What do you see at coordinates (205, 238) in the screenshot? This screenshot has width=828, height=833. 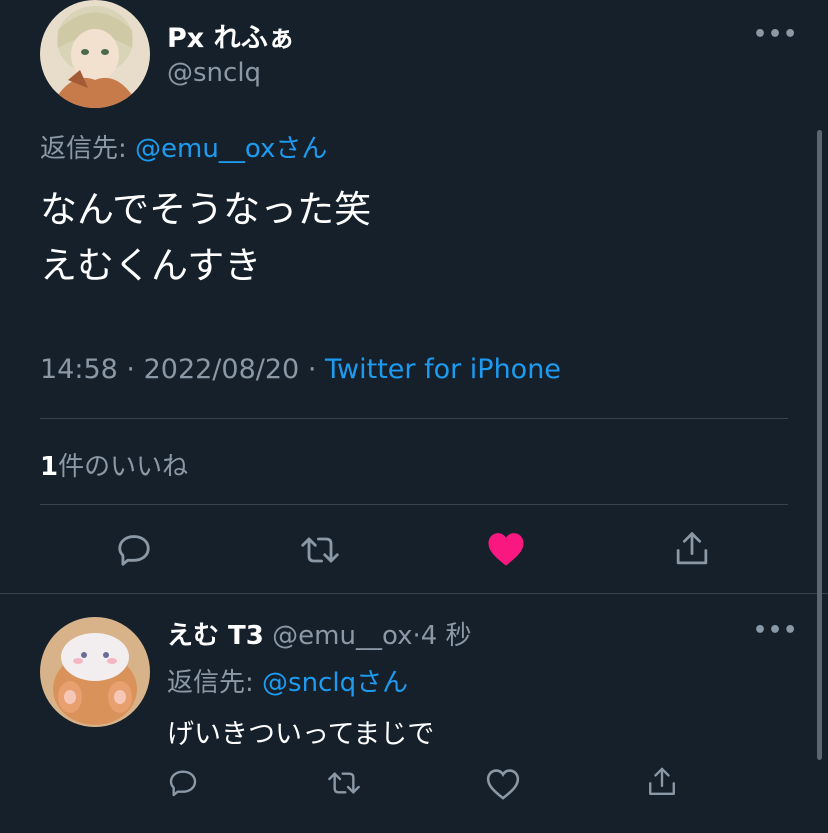 I see `tweet-text: なんでそうなった笑 えむくんすき` at bounding box center [205, 238].